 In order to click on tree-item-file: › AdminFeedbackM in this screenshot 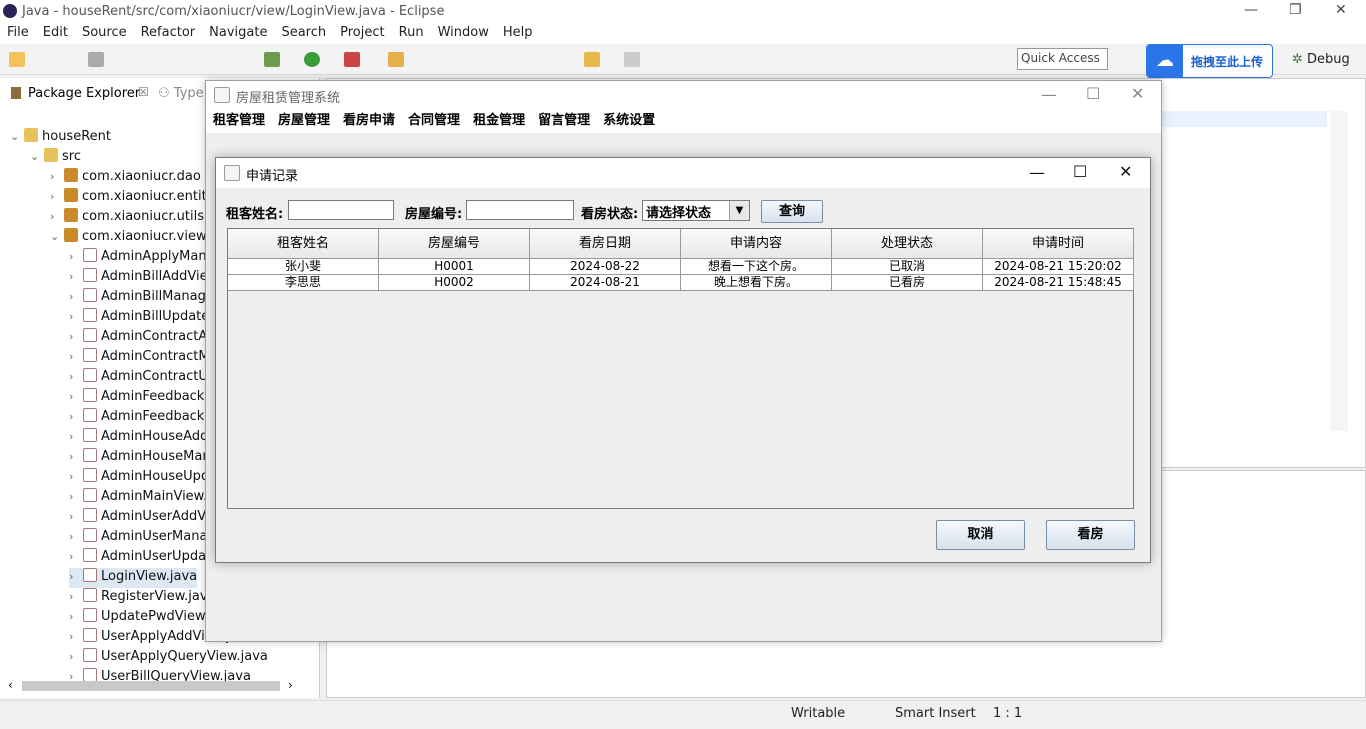, I will do `click(142, 398)`.